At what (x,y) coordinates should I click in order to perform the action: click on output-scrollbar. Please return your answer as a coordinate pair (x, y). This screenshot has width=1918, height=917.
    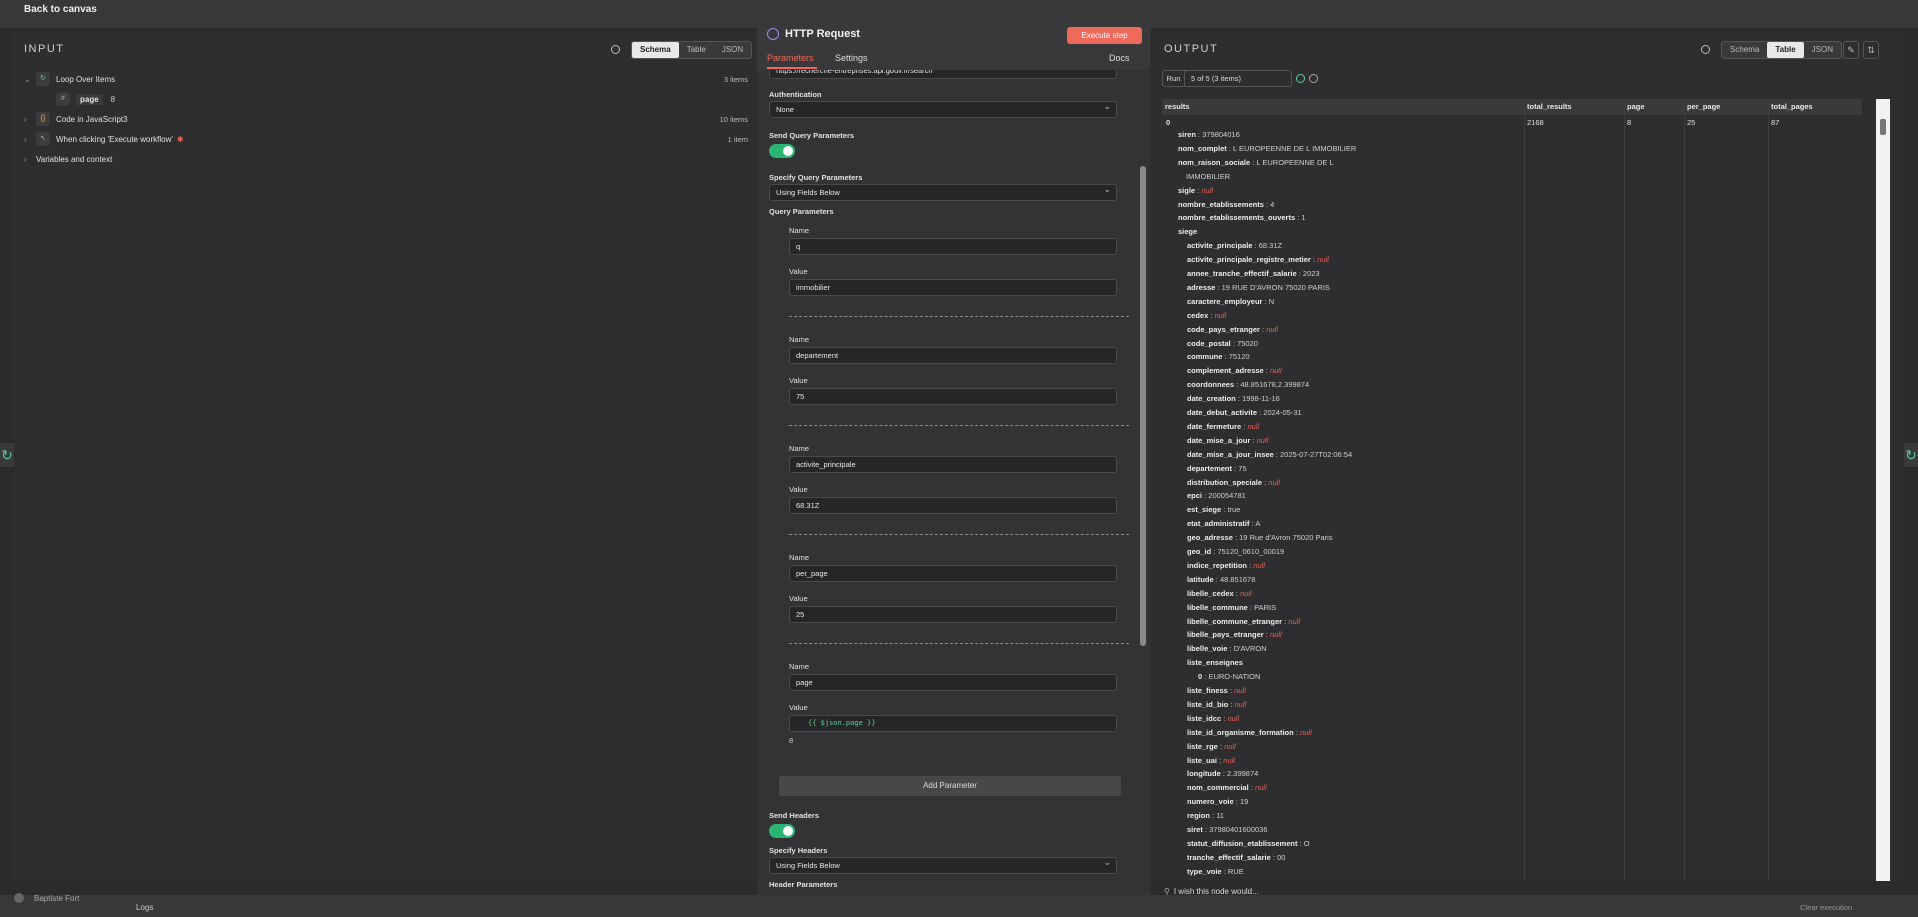
    Looking at the image, I should click on (1883, 490).